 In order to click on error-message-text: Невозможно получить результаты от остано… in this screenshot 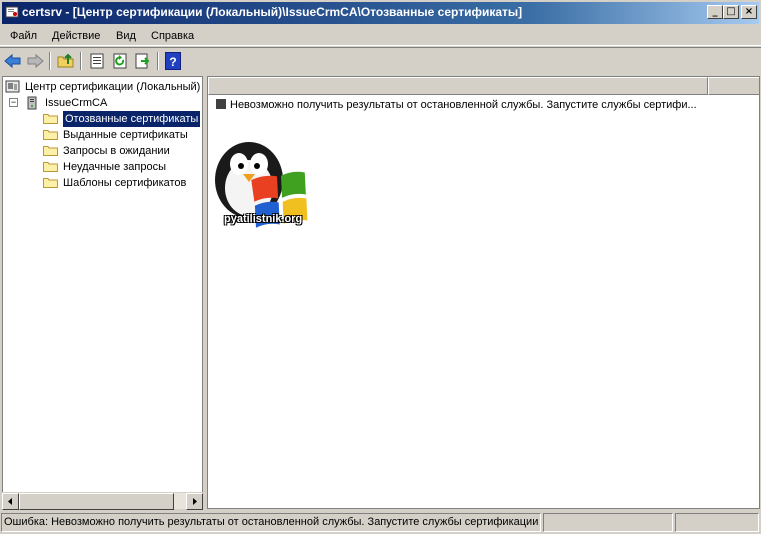, I will do `click(463, 105)`.